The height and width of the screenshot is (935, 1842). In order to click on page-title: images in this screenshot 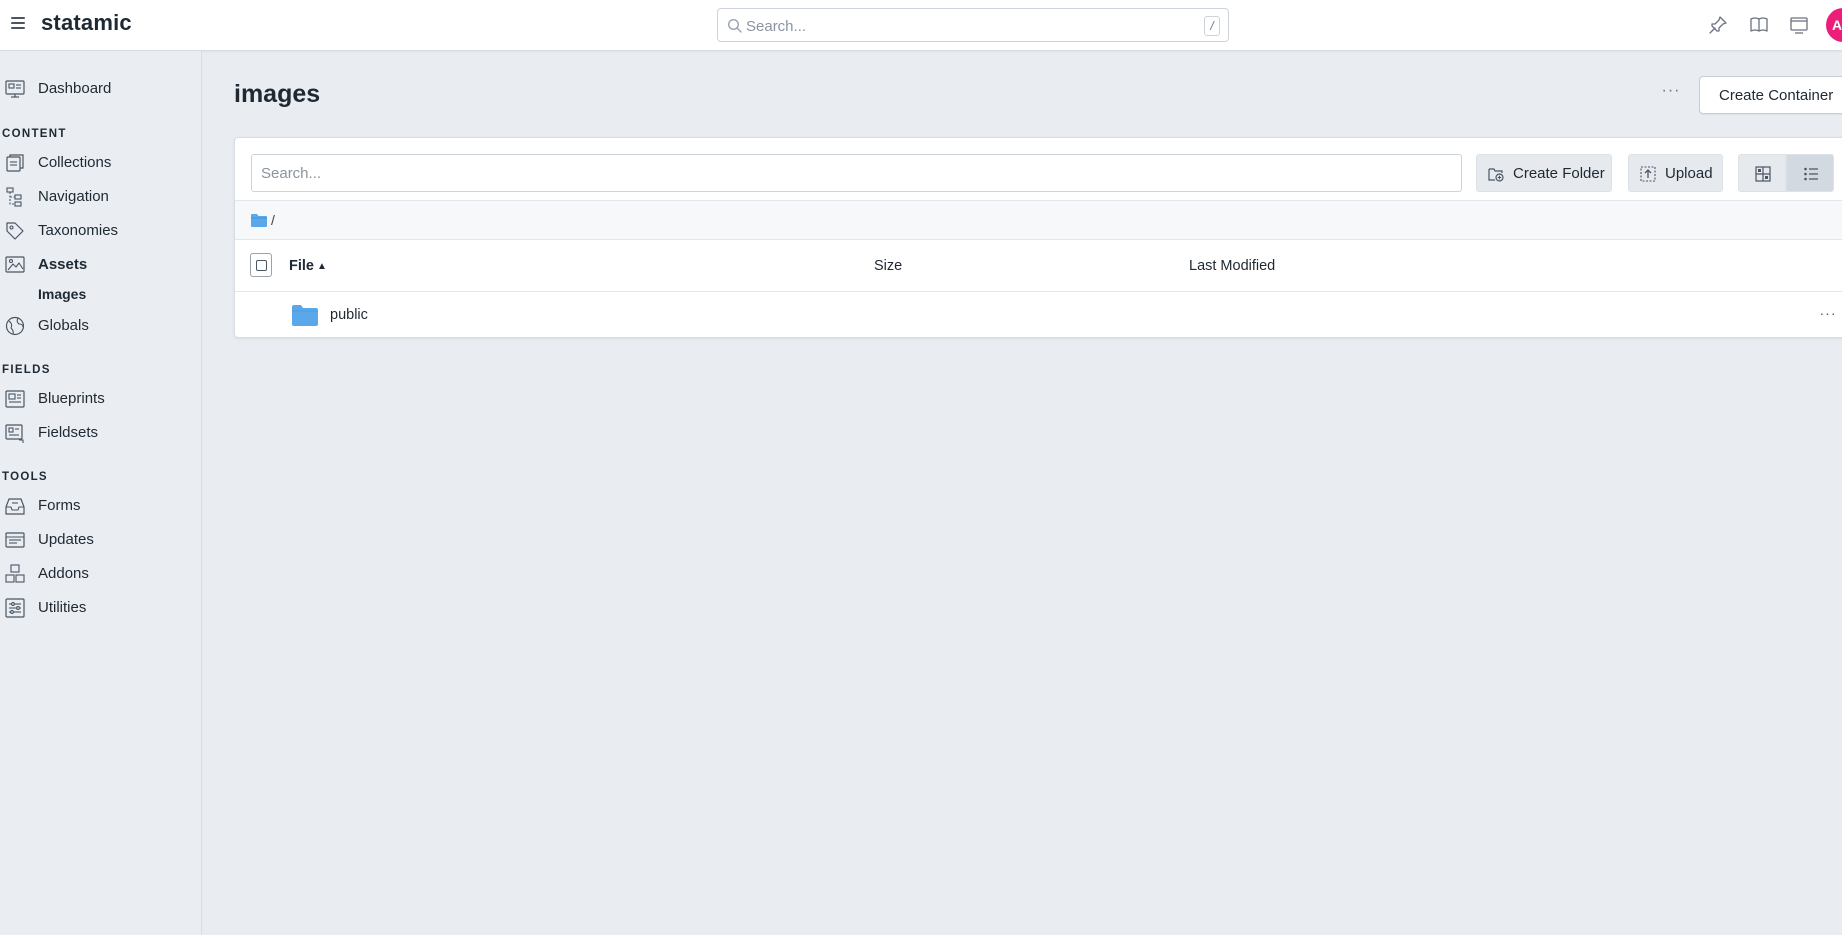, I will do `click(277, 94)`.